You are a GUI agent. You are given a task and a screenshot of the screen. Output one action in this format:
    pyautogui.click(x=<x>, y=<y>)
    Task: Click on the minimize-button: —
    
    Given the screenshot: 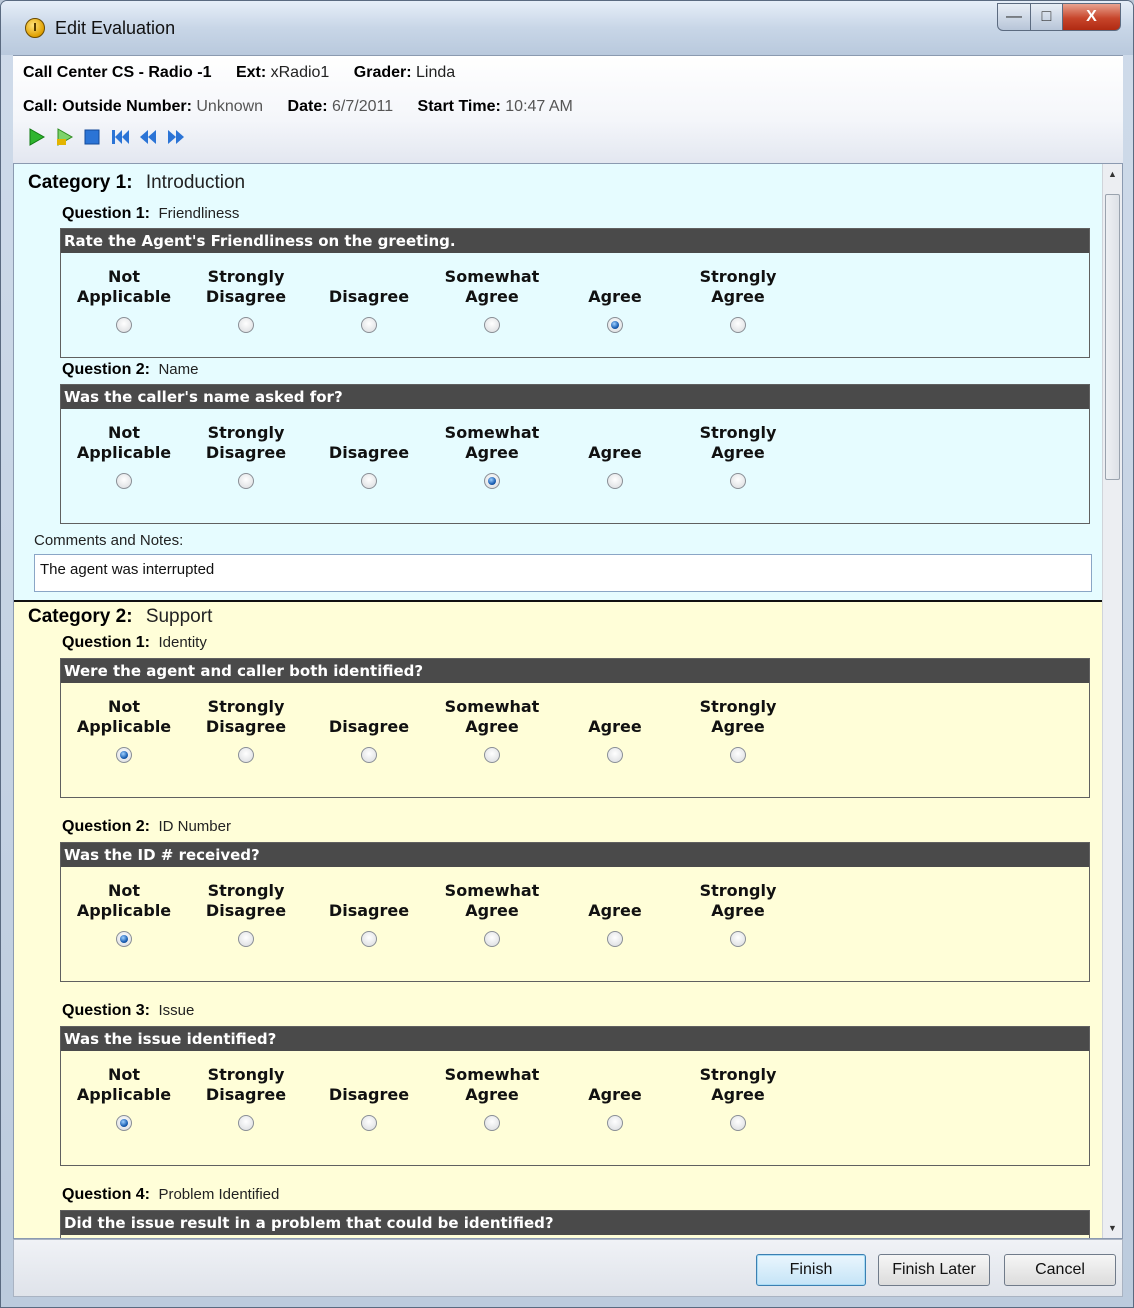 What is the action you would take?
    pyautogui.click(x=1014, y=17)
    